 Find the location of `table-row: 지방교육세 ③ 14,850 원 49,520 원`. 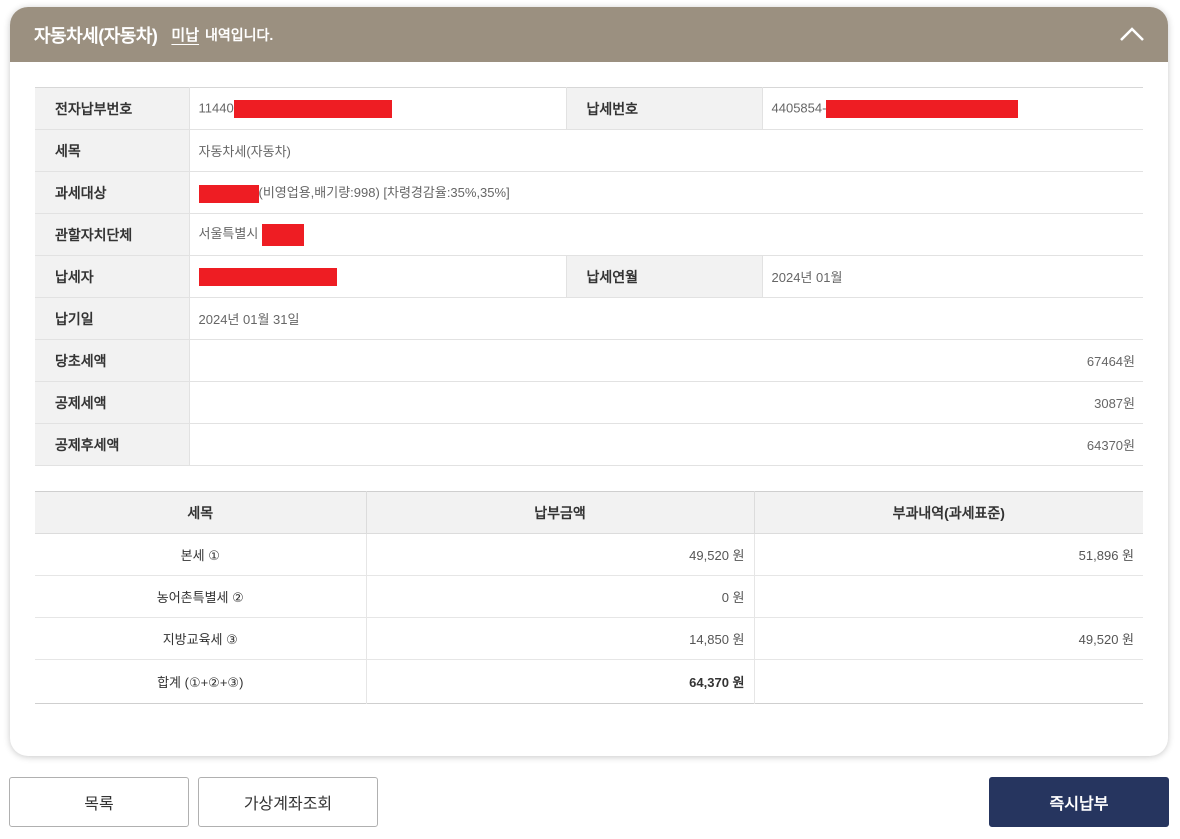

table-row: 지방교육세 ③ 14,850 원 49,520 원 is located at coordinates (589, 638).